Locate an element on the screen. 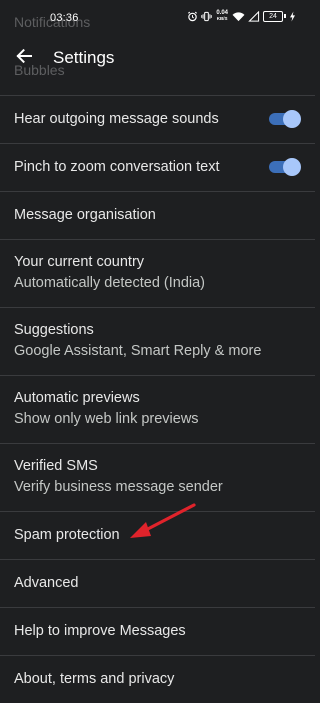  status-icons: 0.04 KB/S 24 is located at coordinates (241, 16).